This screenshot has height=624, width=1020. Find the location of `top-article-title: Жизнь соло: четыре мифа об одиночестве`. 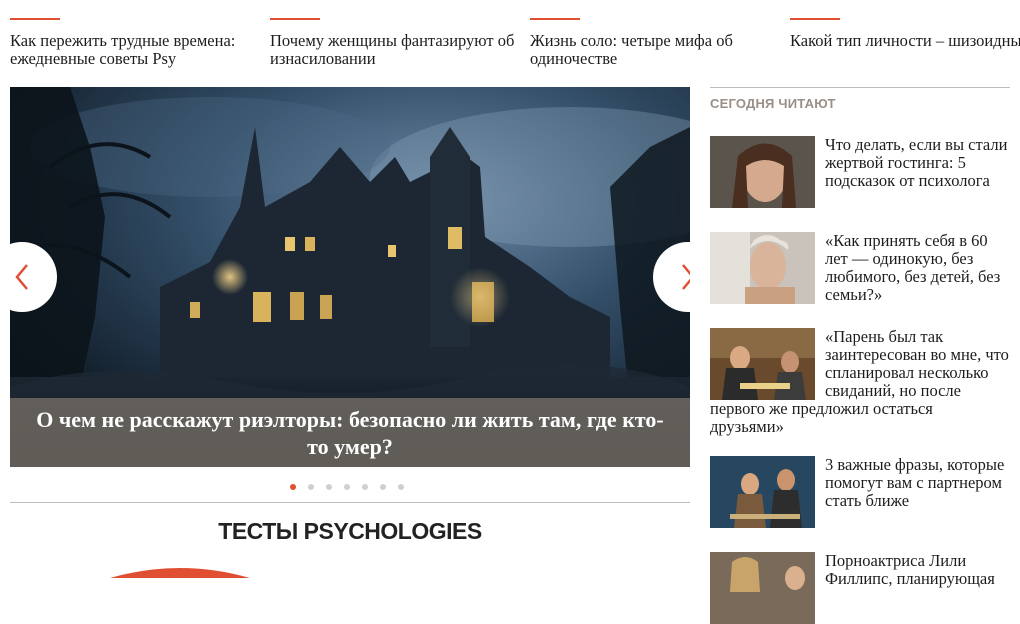

top-article-title: Жизнь соло: четыре мифа об одиночестве is located at coordinates (655, 50).